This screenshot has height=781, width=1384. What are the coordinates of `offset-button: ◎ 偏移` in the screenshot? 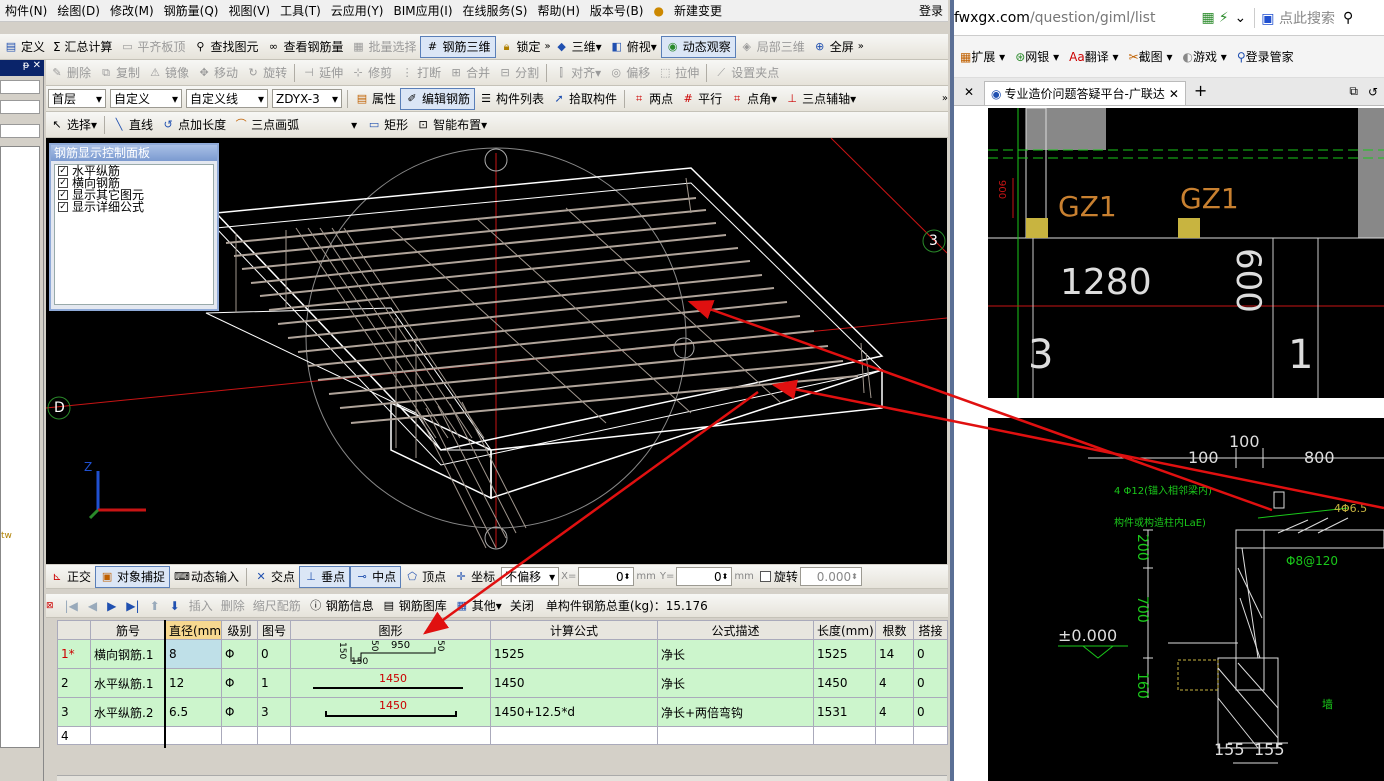 It's located at (629, 73).